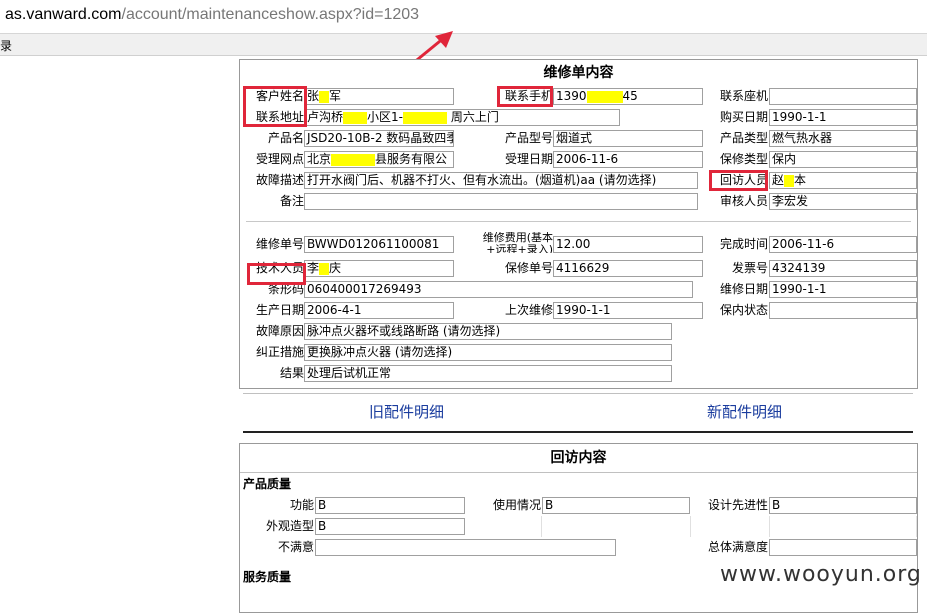 The width and height of the screenshot is (927, 613). Describe the element at coordinates (462, 117) in the screenshot. I see `address-field: 卢沟桥 小区1- 周六上门` at that location.